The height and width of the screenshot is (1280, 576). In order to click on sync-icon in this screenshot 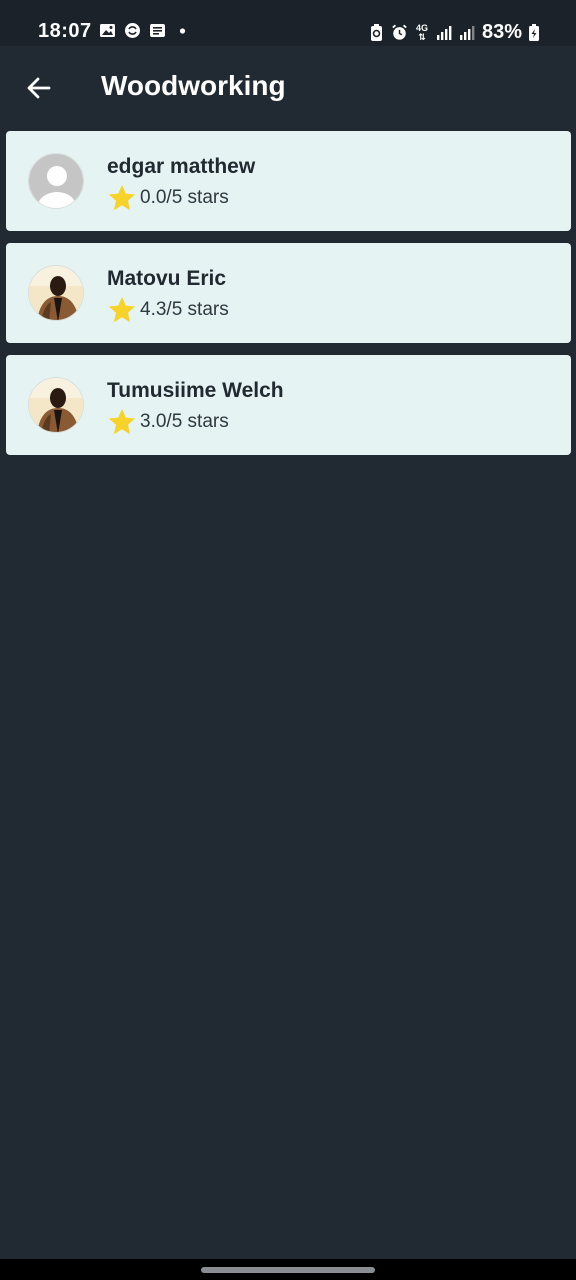, I will do `click(132, 30)`.